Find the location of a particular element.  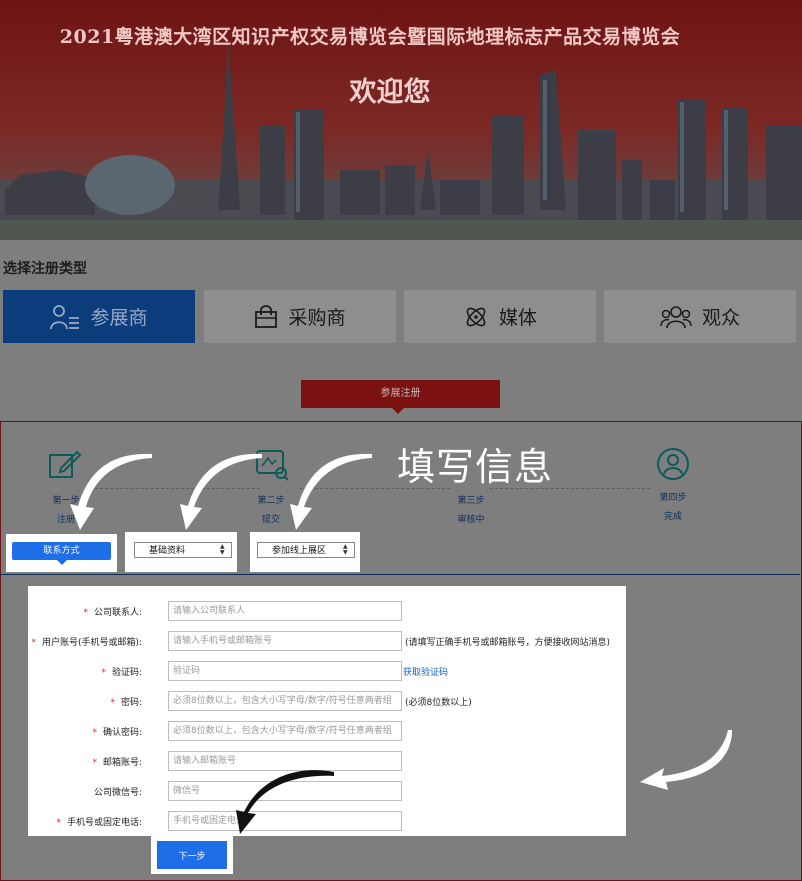

form-row-phone: * 手机号或固定电话: is located at coordinates (327, 822).